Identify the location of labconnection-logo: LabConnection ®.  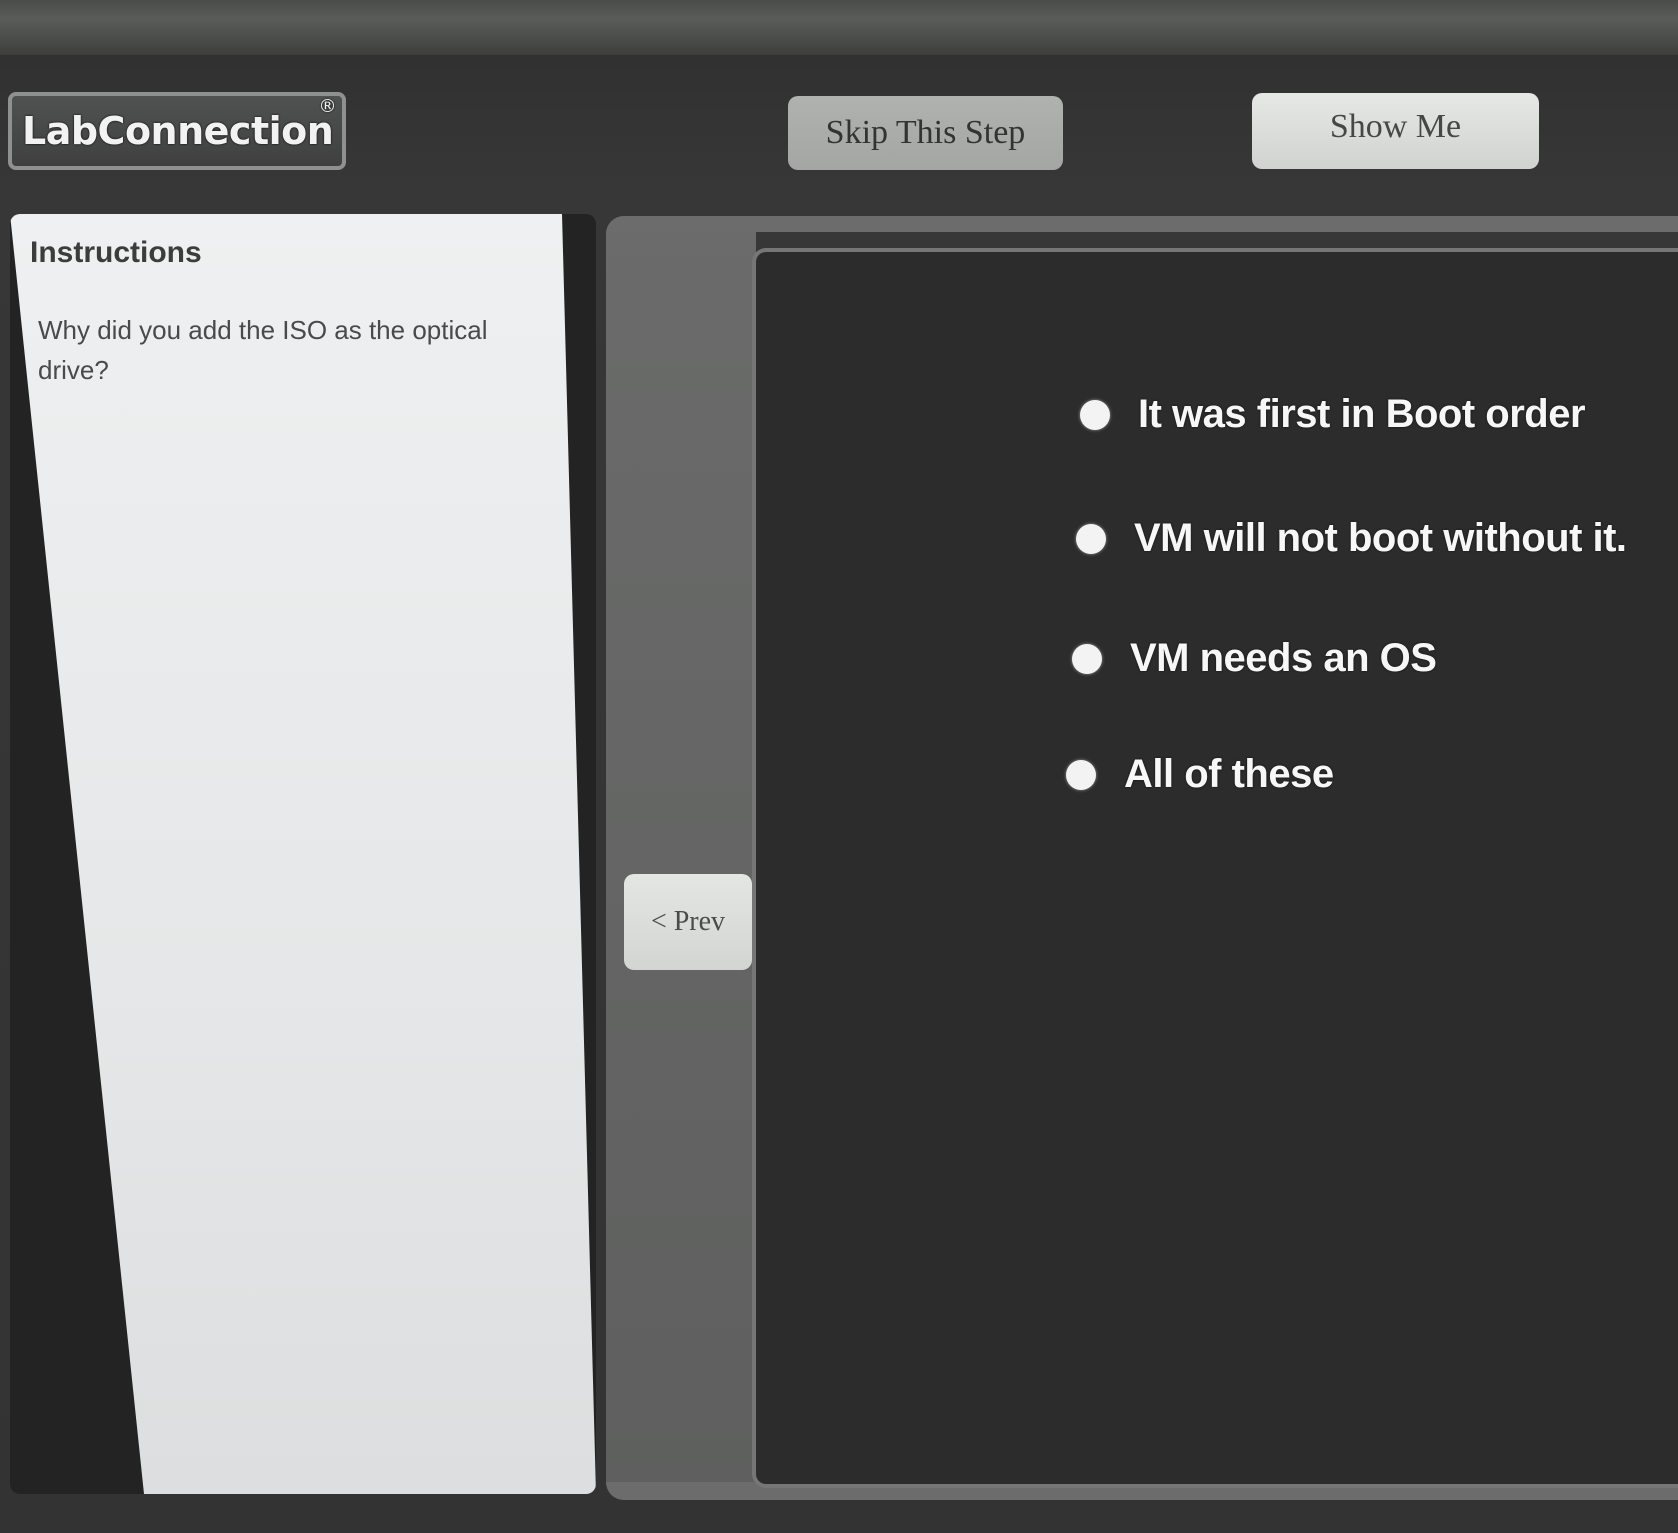
(177, 131).